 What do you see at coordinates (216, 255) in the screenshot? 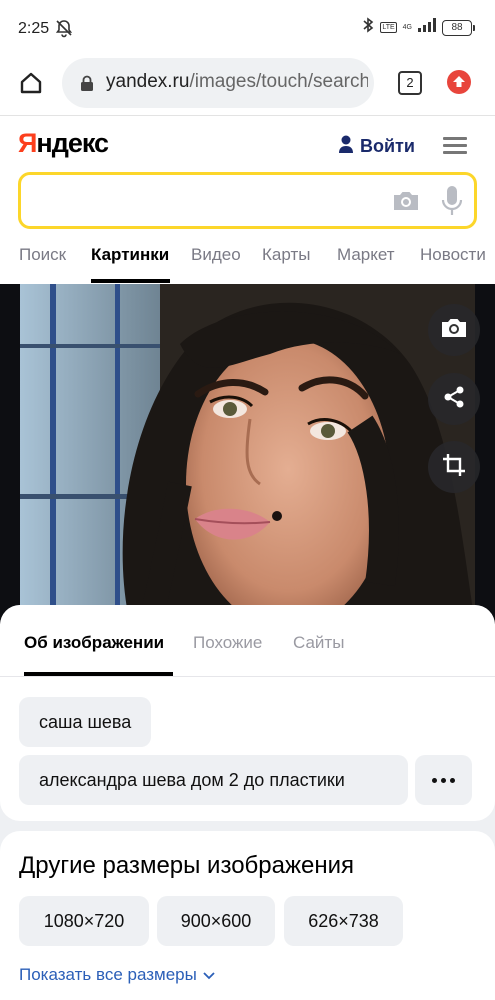
I see `tab-video: Видео` at bounding box center [216, 255].